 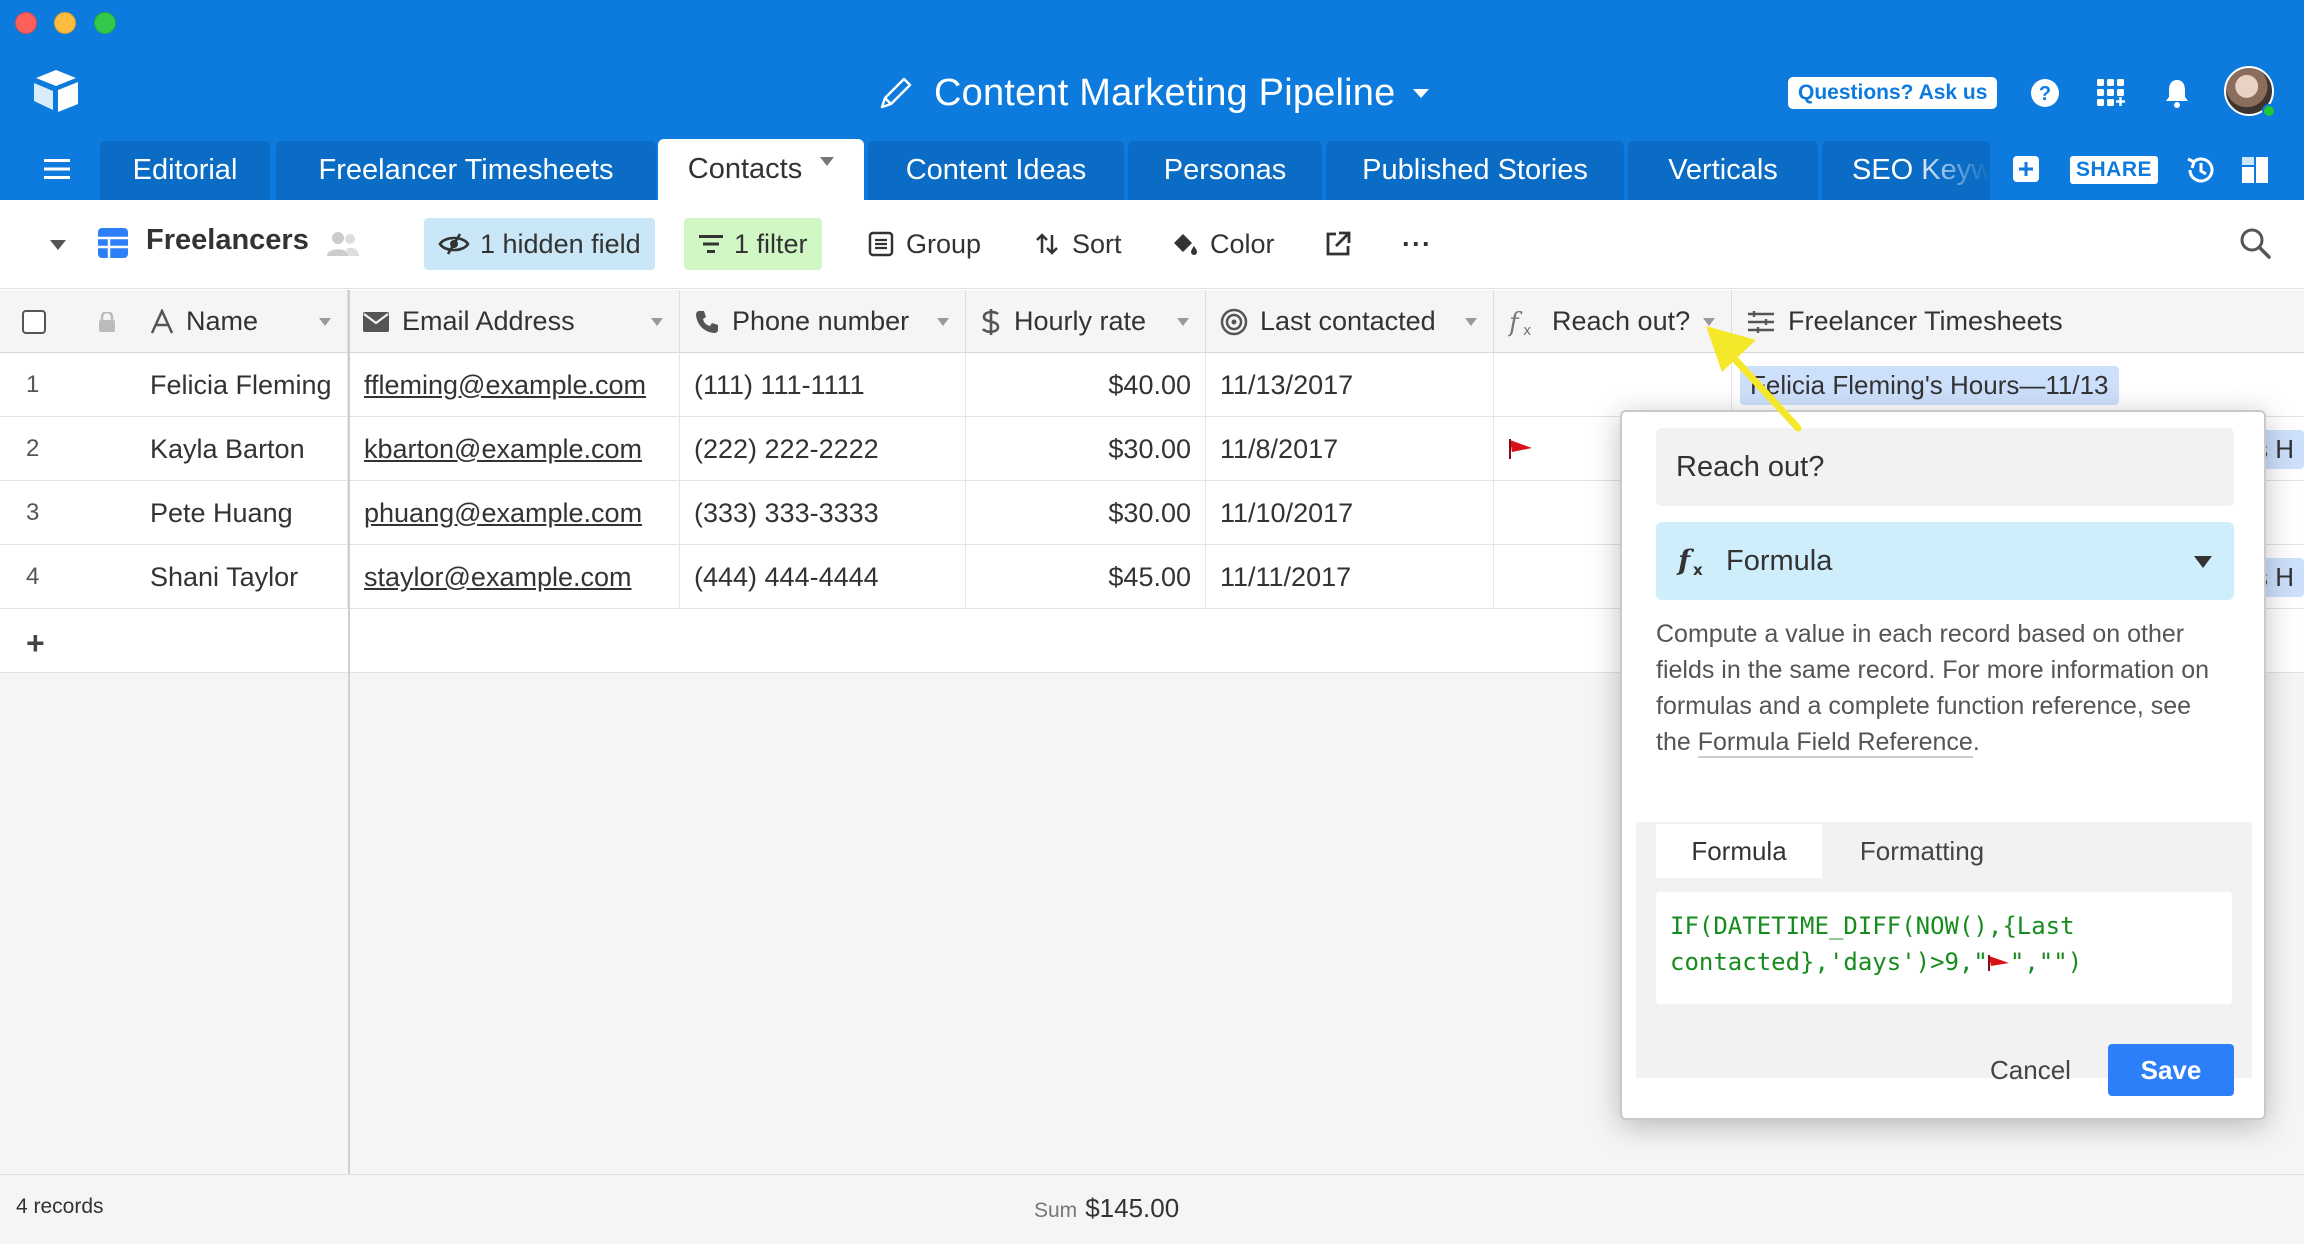 I want to click on field-type-select: fx Formula, so click(x=1945, y=561).